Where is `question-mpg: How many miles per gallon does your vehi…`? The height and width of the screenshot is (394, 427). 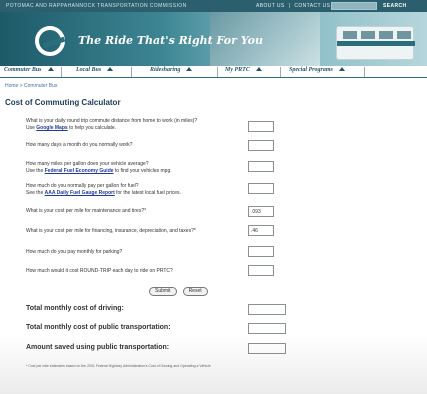 question-mpg: How many miles per gallon does your vehi… is located at coordinates (206, 168).